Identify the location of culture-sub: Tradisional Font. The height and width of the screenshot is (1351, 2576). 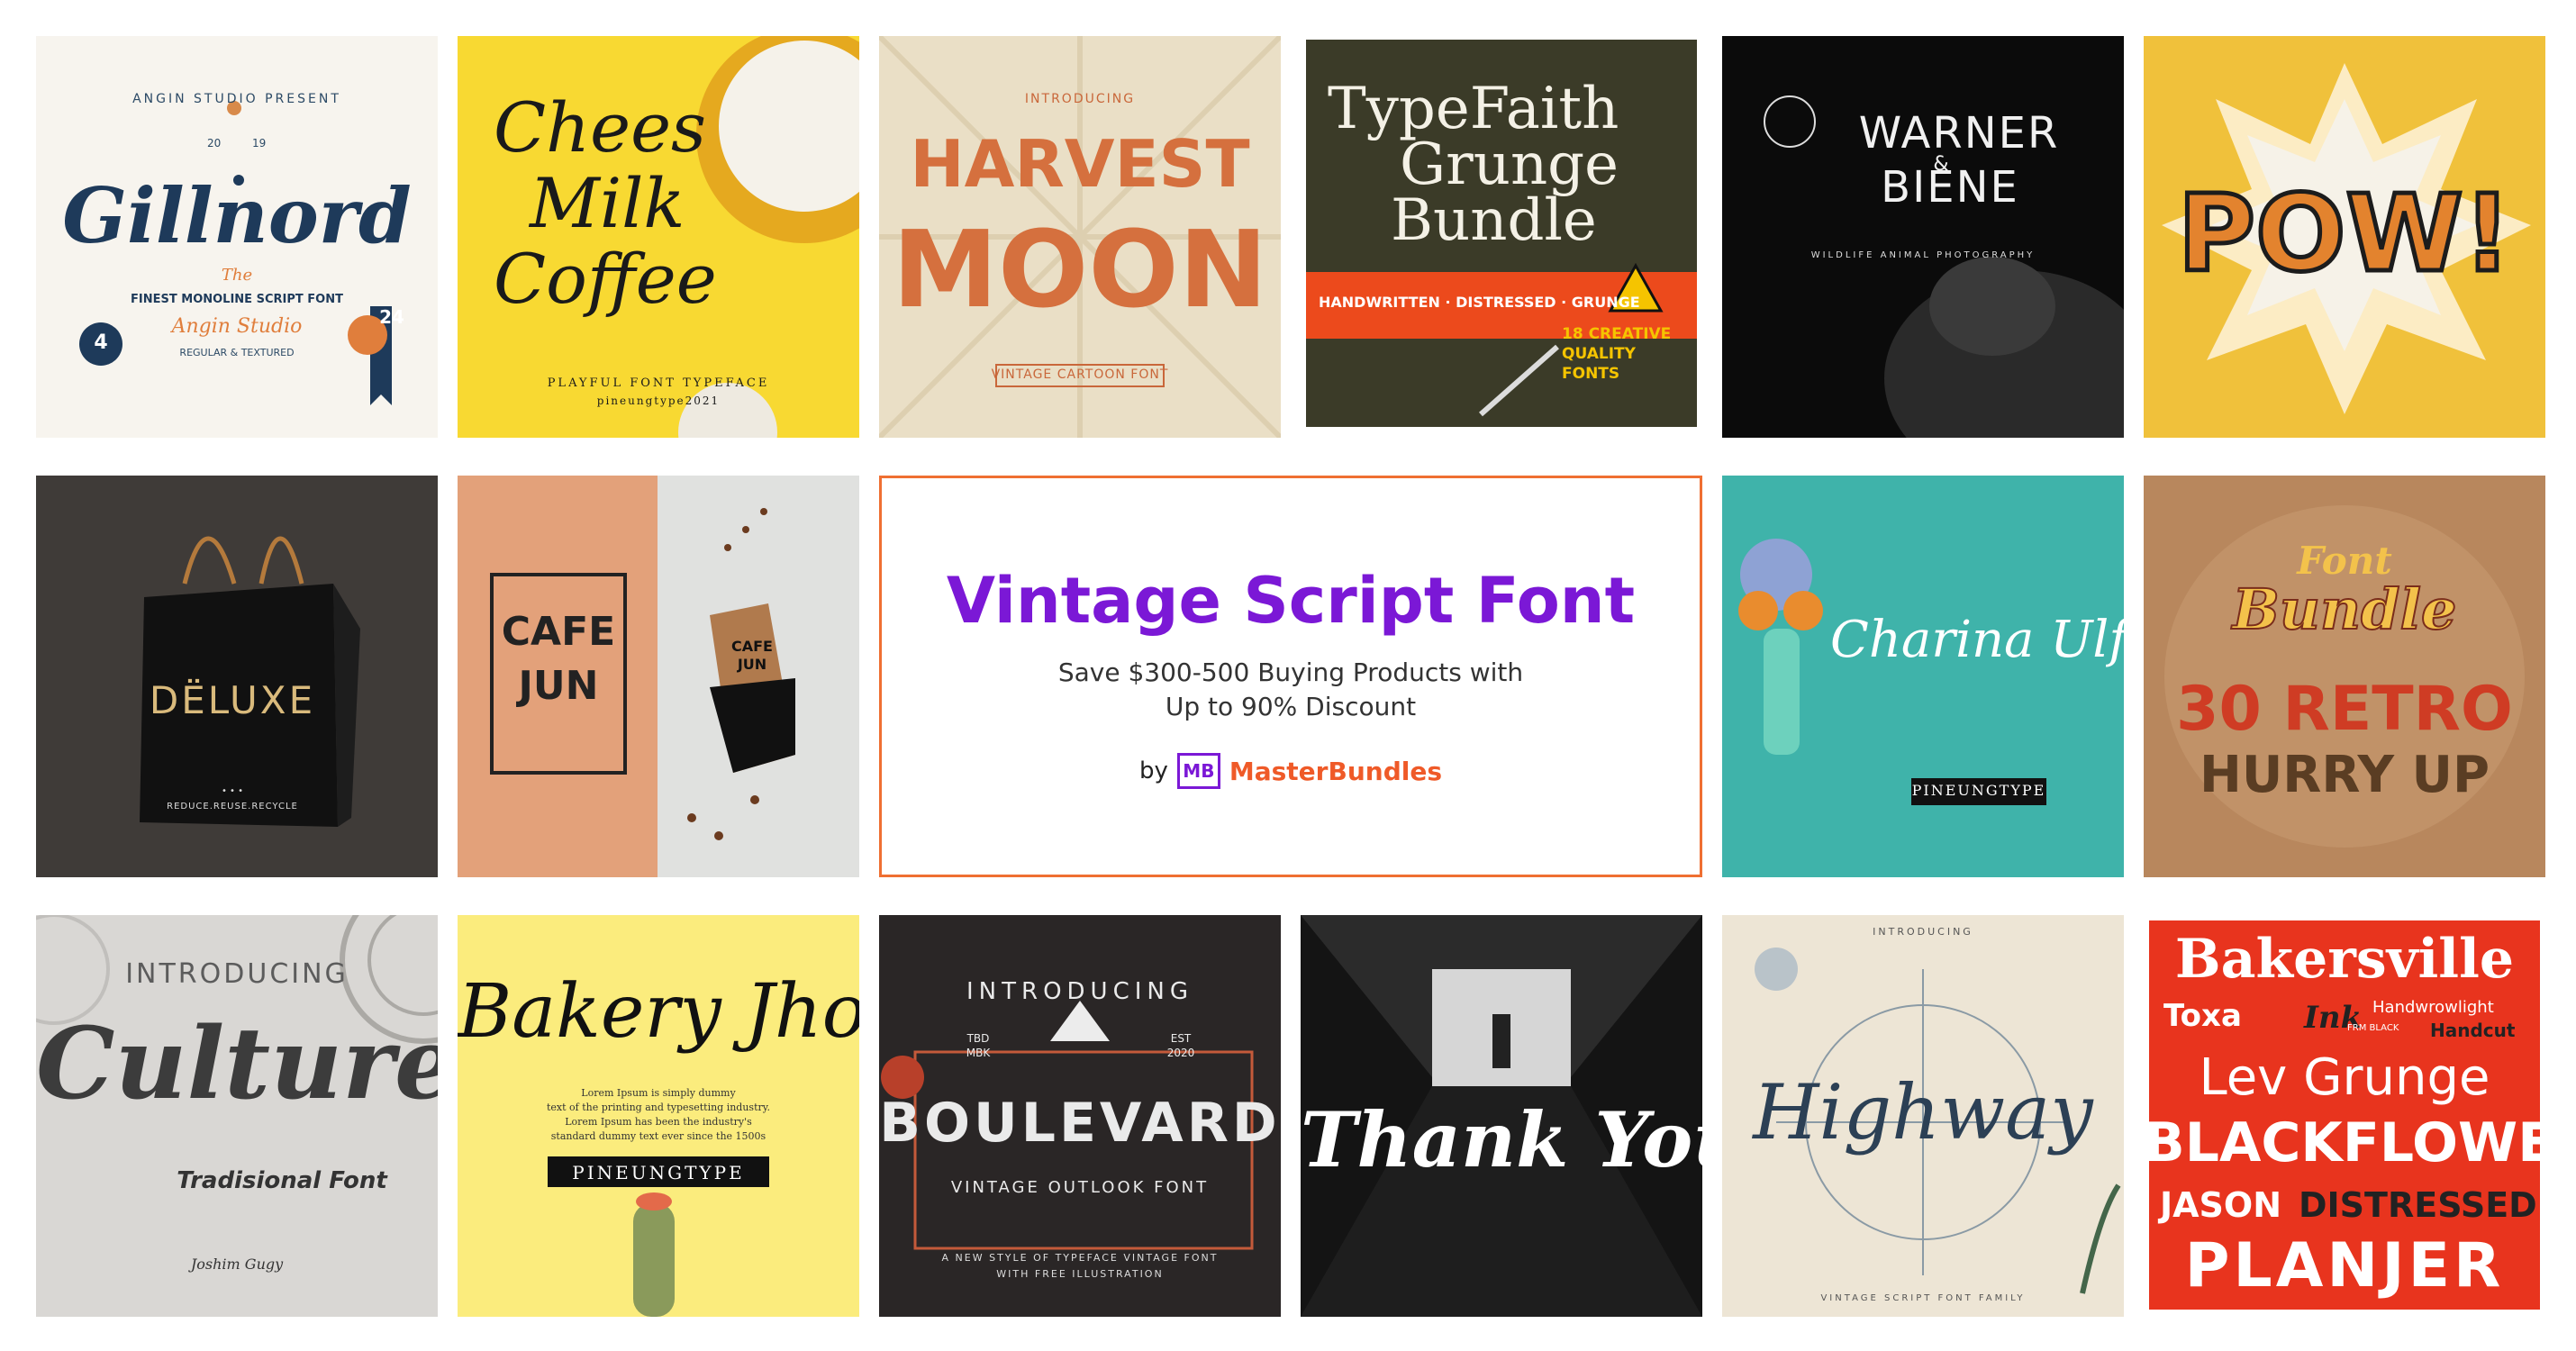
(282, 1180).